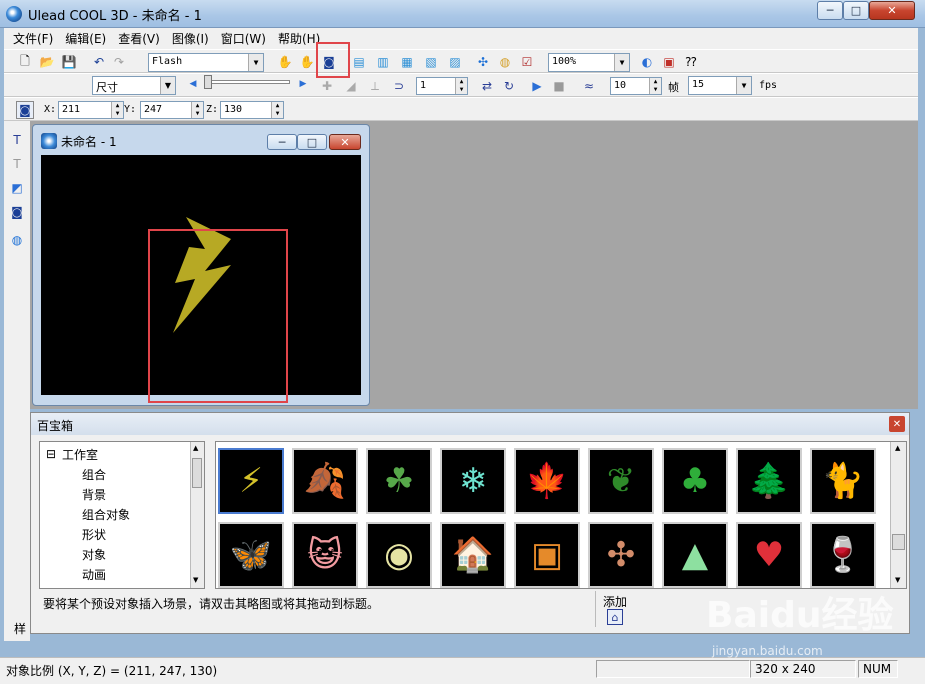 The image size is (925, 684). I want to click on thumbnail-snowflake-icon: ❄, so click(473, 481).